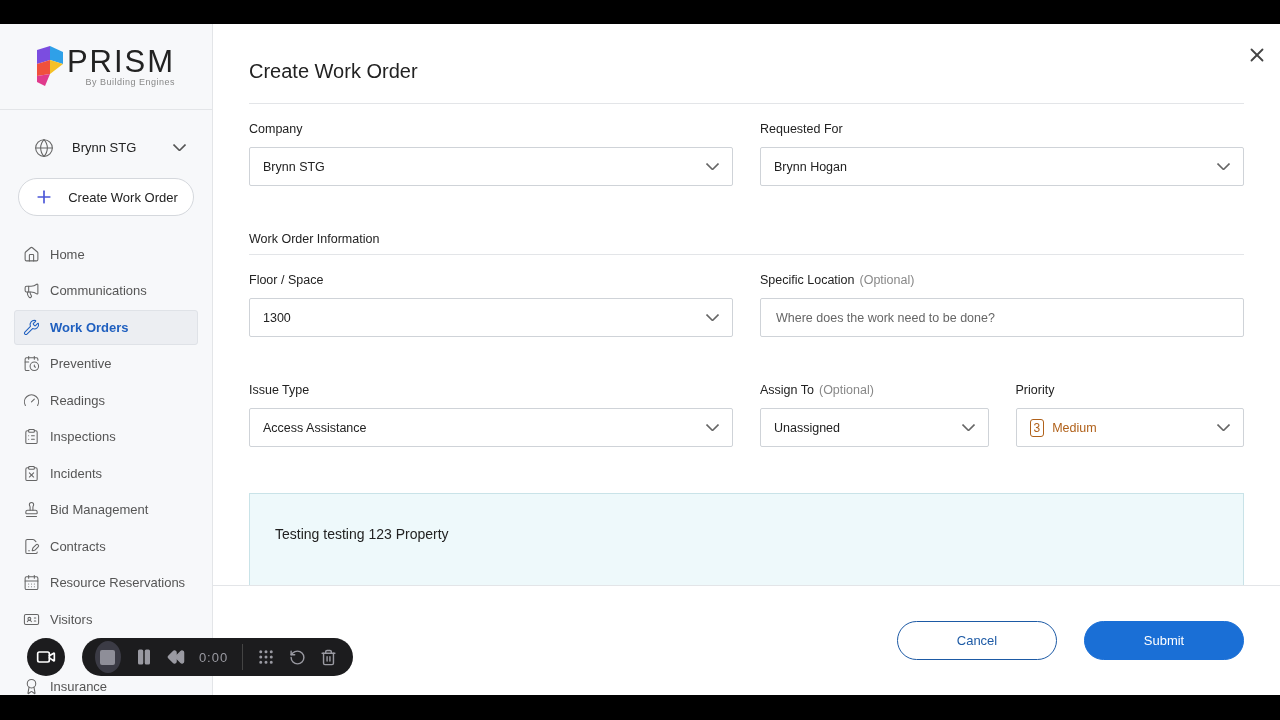 Image resolution: width=1280 pixels, height=720 pixels. What do you see at coordinates (491, 427) in the screenshot?
I see `select-field: Access Assistance` at bounding box center [491, 427].